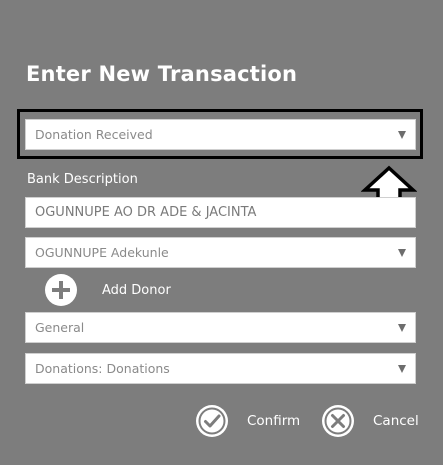 The width and height of the screenshot is (443, 465). What do you see at coordinates (61, 290) in the screenshot?
I see `plus-circle-icon` at bounding box center [61, 290].